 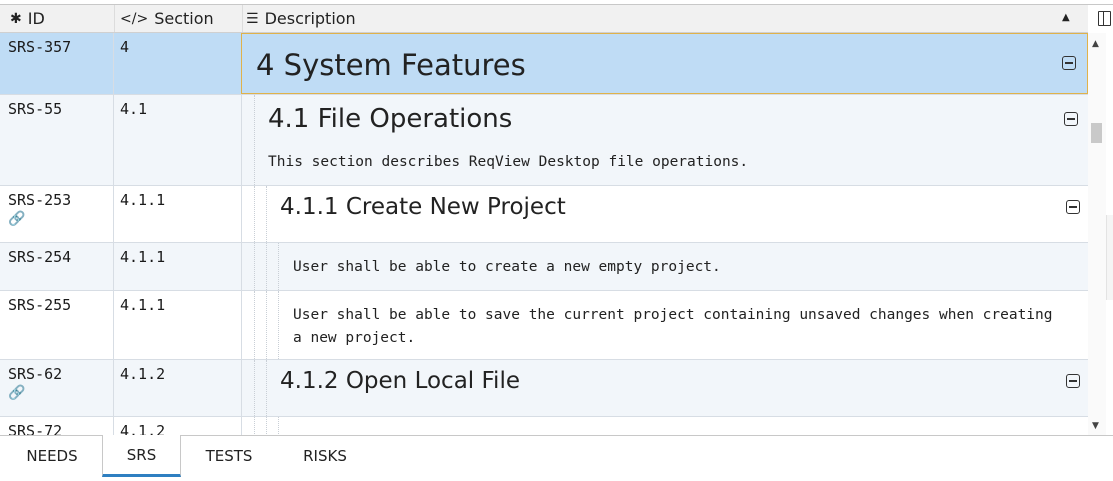 I want to click on table-header: ✱ ID </> Section ☰ Description ▲, so click(x=544, y=19).